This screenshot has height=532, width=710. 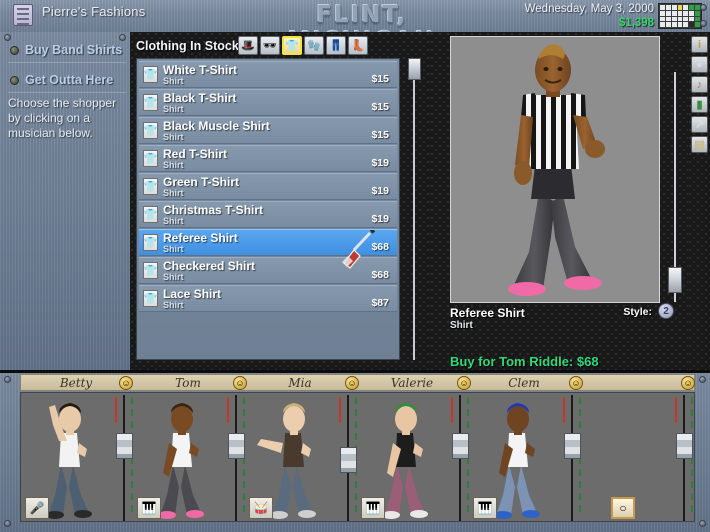 I want to click on list-item: 👕 Green T-Shirt Shirt $19, so click(x=268, y=186).